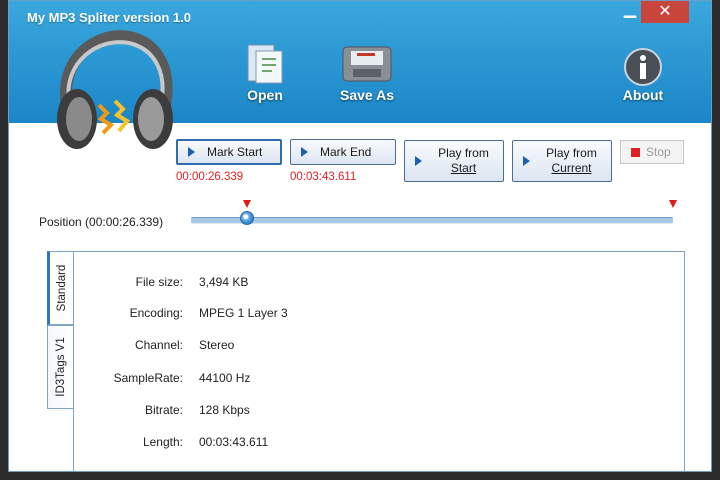 Image resolution: width=720 pixels, height=480 pixels. I want to click on tab-id3tags-v1: ID3Tags V1, so click(60, 367).